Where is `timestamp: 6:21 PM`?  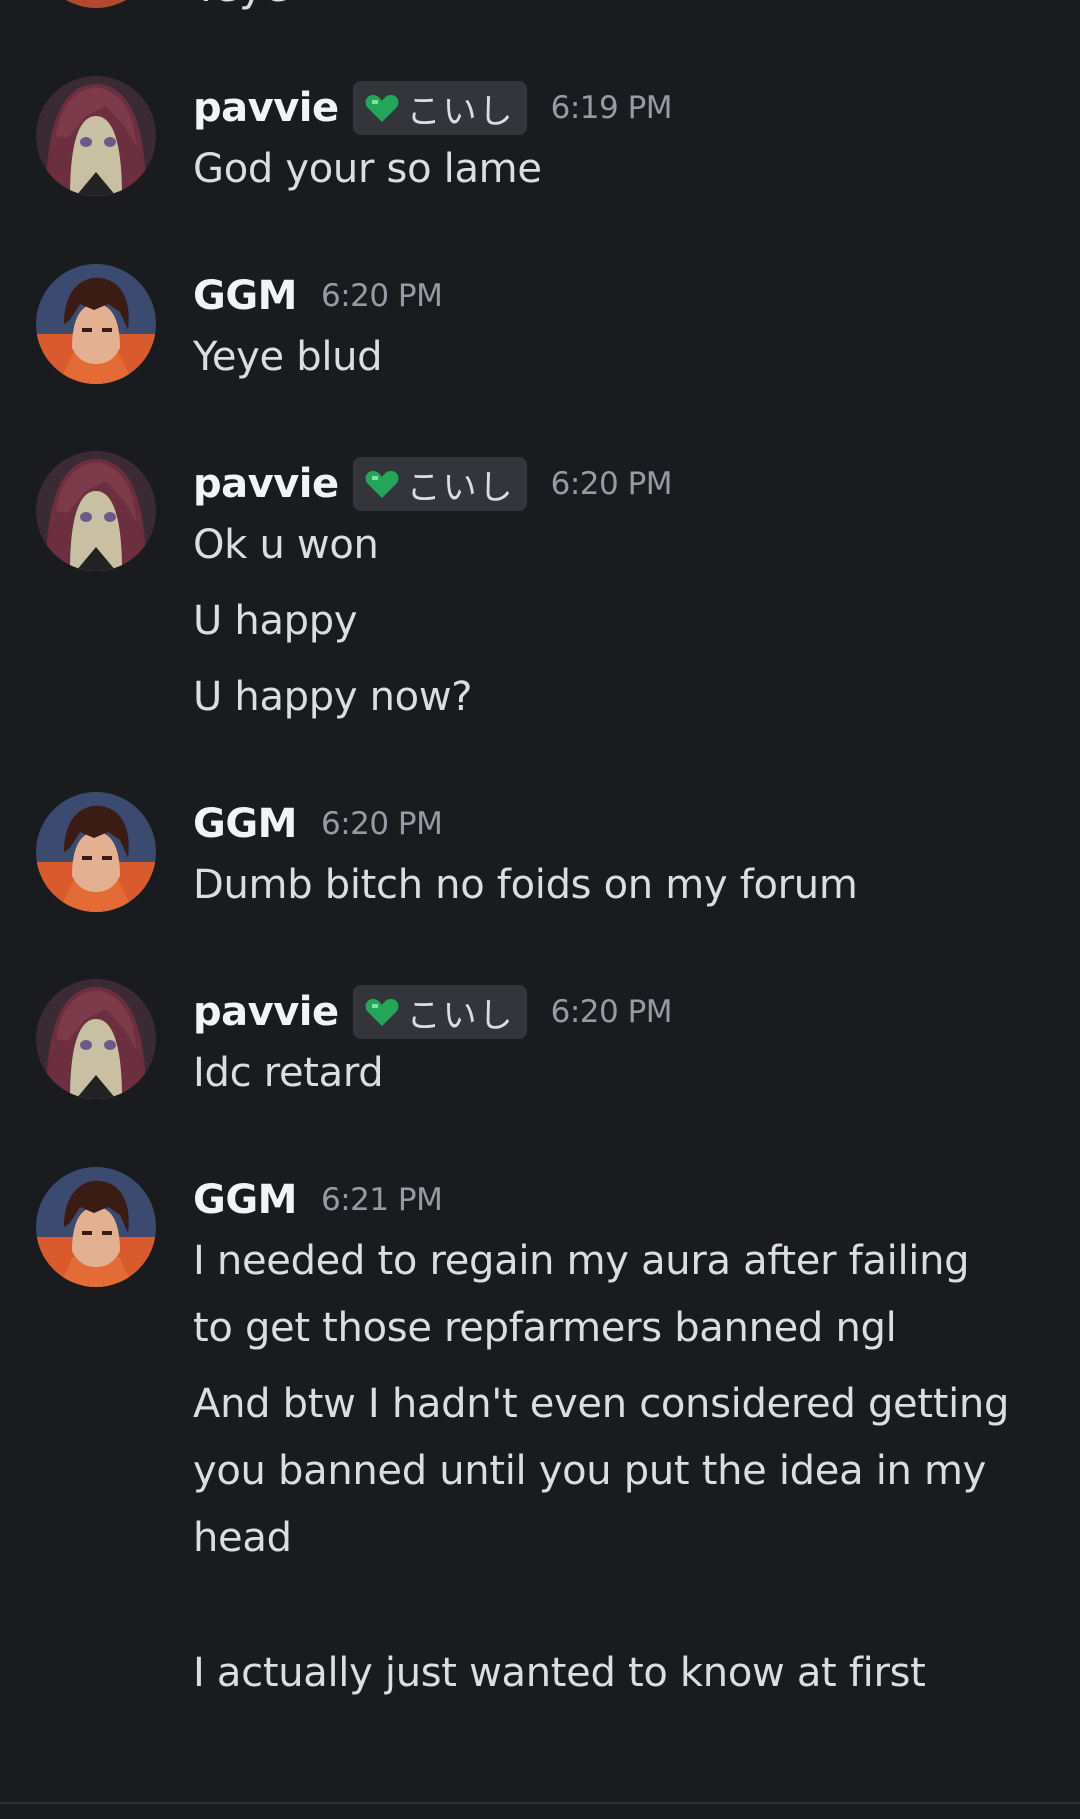 timestamp: 6:21 PM is located at coordinates (381, 1200).